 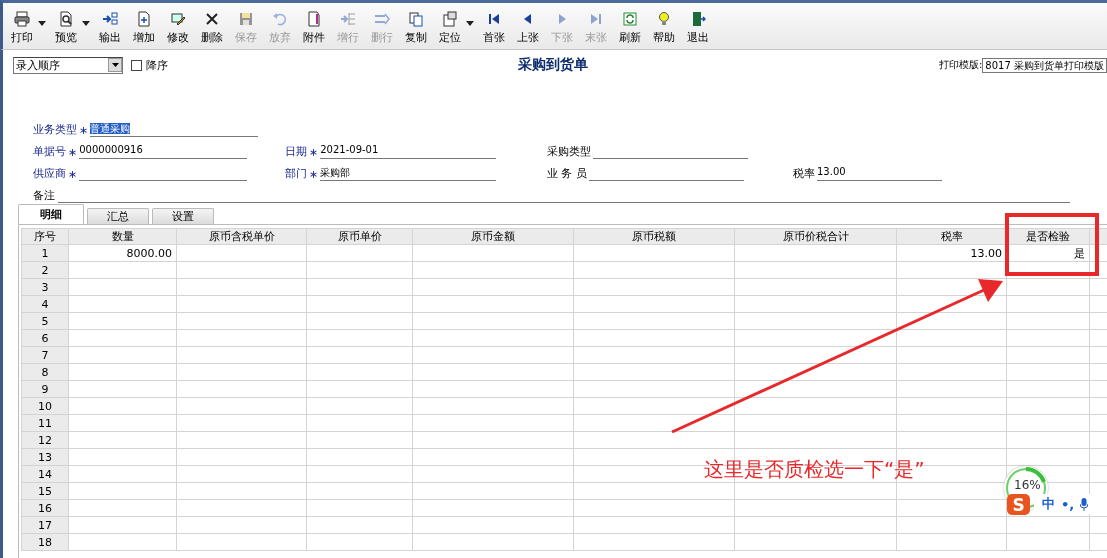 I want to click on input-field: 0000000916, so click(x=163, y=151).